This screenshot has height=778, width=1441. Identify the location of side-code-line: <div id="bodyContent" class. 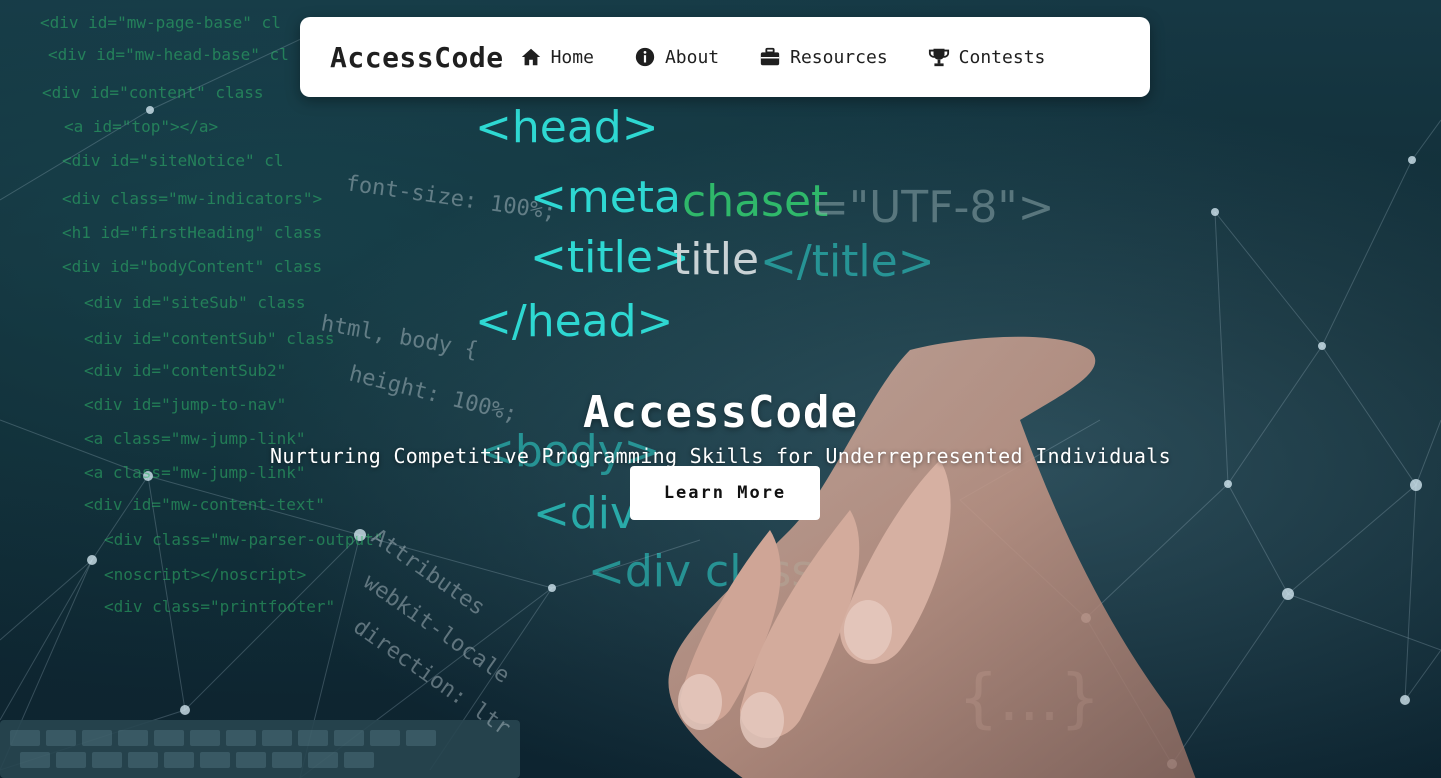
(192, 266).